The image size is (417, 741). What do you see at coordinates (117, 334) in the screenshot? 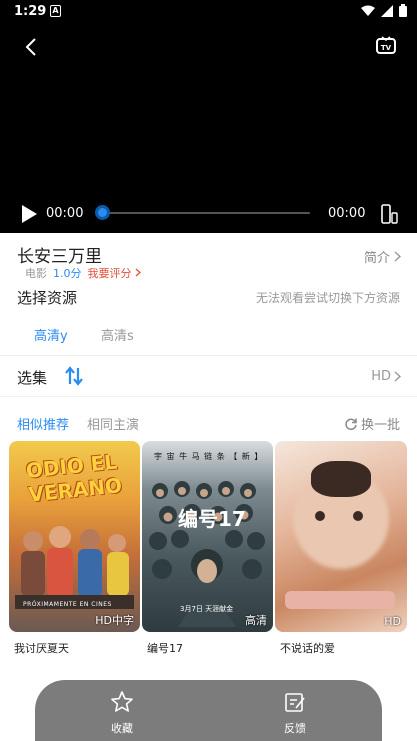
I see `source-tab-hd-s: 高清s` at bounding box center [117, 334].